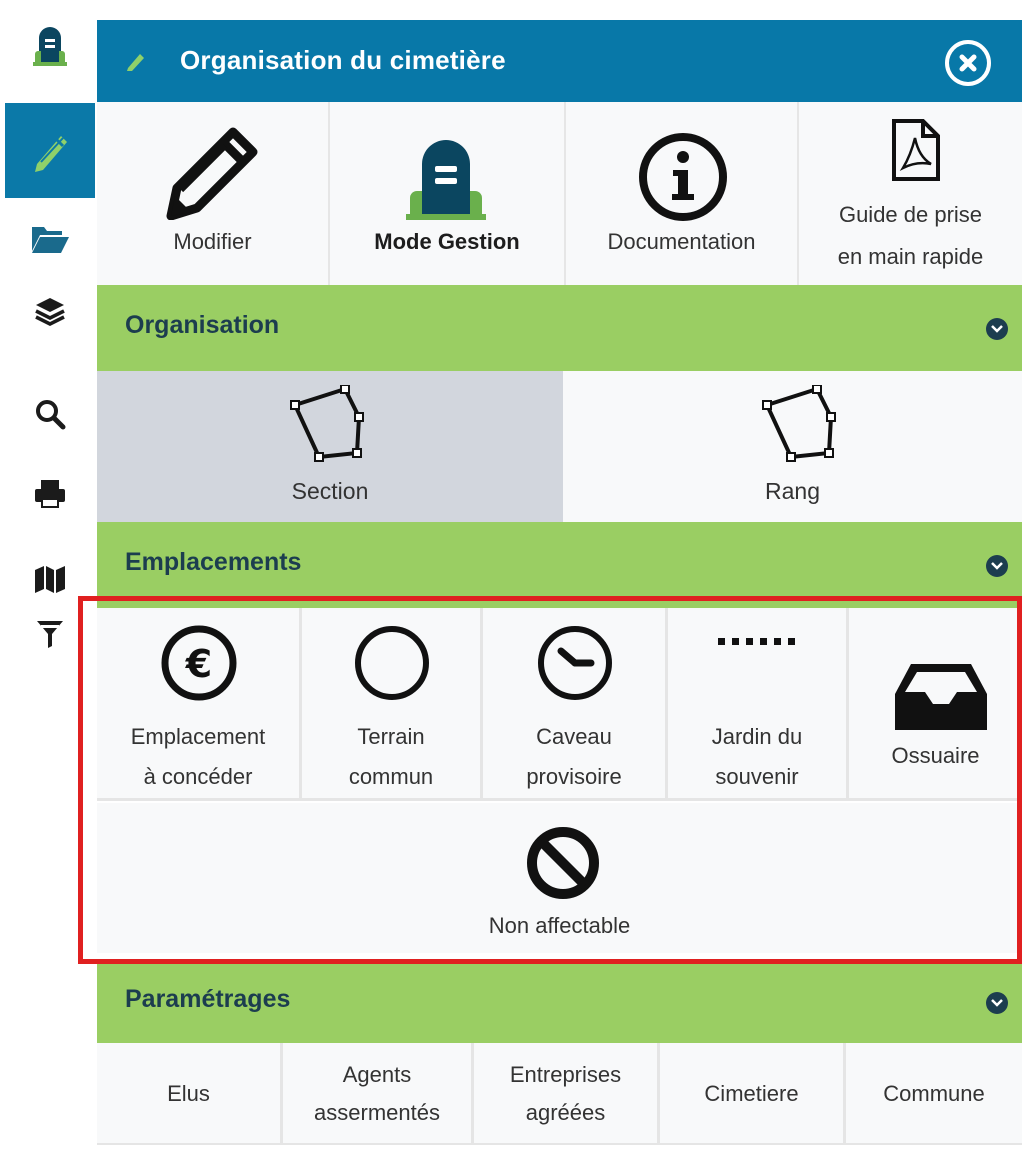 The width and height of the screenshot is (1022, 1155). Describe the element at coordinates (559, 925) in the screenshot. I see `non-affectable-label: Non affectable` at that location.